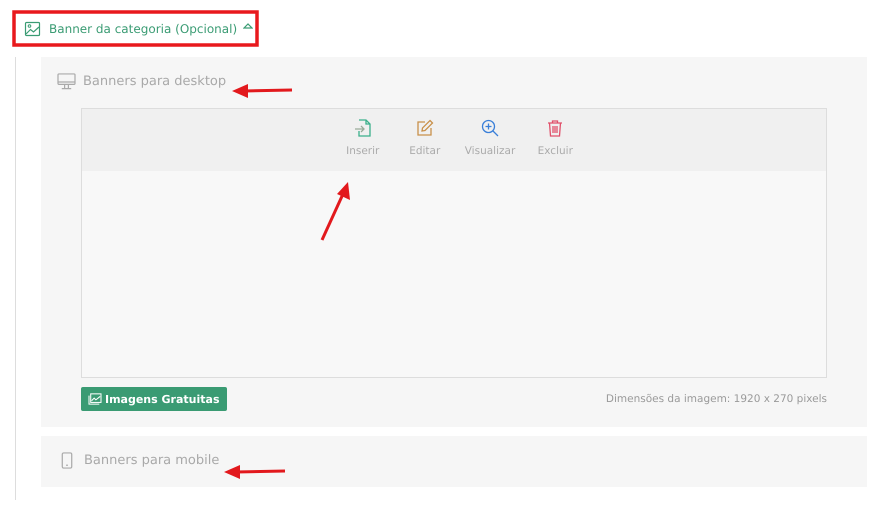  I want to click on panel-title: Banners para mobile, so click(152, 460).